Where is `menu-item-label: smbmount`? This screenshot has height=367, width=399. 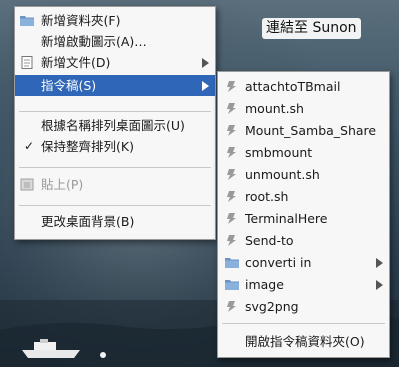
menu-item-label: smbmount is located at coordinates (279, 152).